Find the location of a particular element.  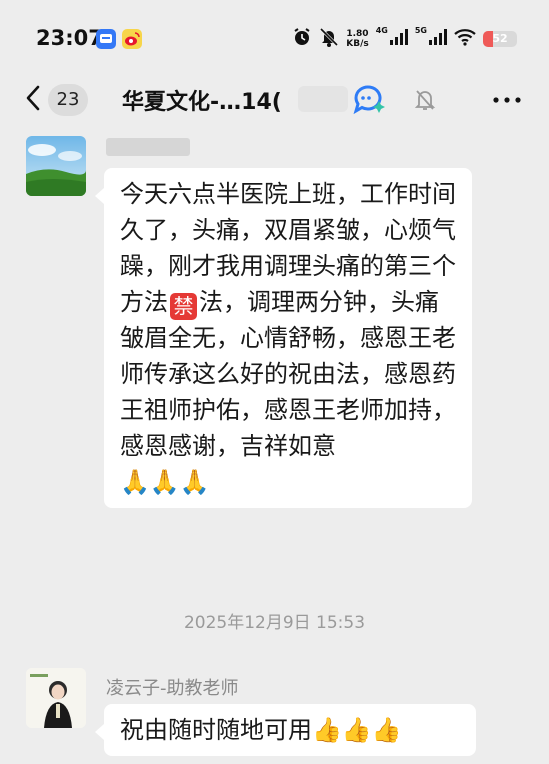

battery-text: 52 is located at coordinates (500, 38).